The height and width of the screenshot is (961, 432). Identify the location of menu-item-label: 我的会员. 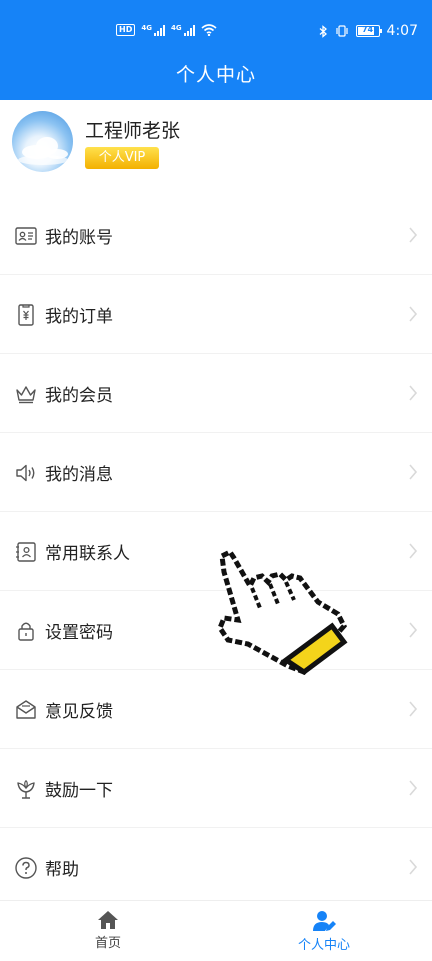
(79, 396).